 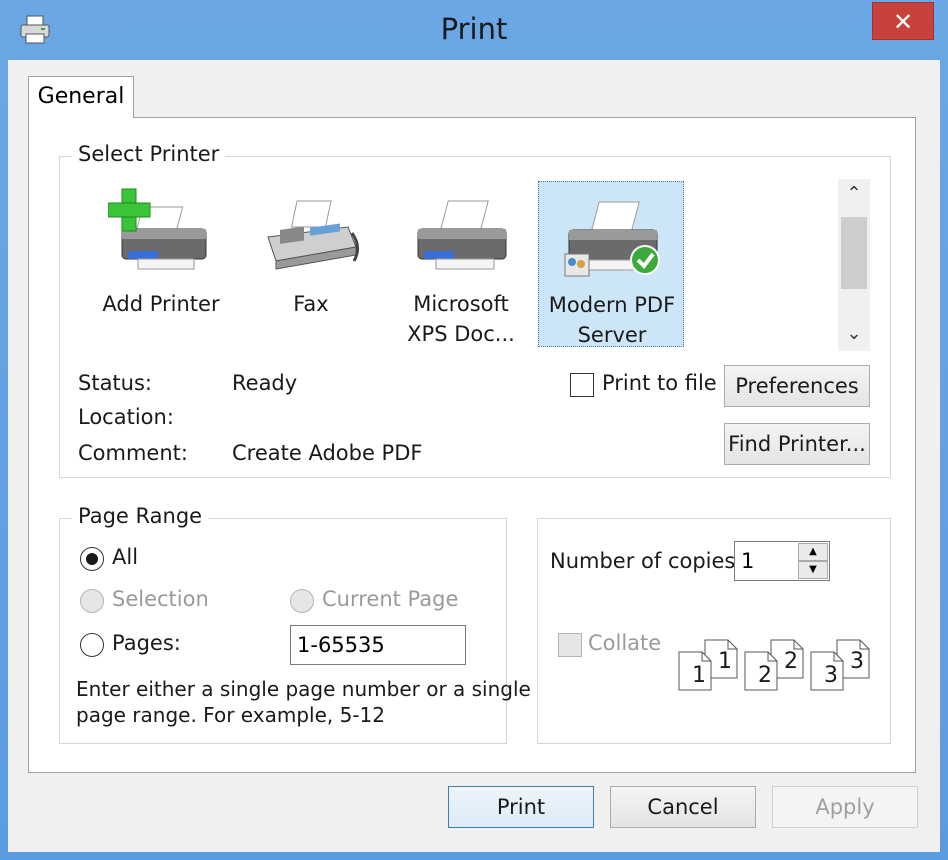 I want to click on pdf-printer-default-icon, so click(x=612, y=239).